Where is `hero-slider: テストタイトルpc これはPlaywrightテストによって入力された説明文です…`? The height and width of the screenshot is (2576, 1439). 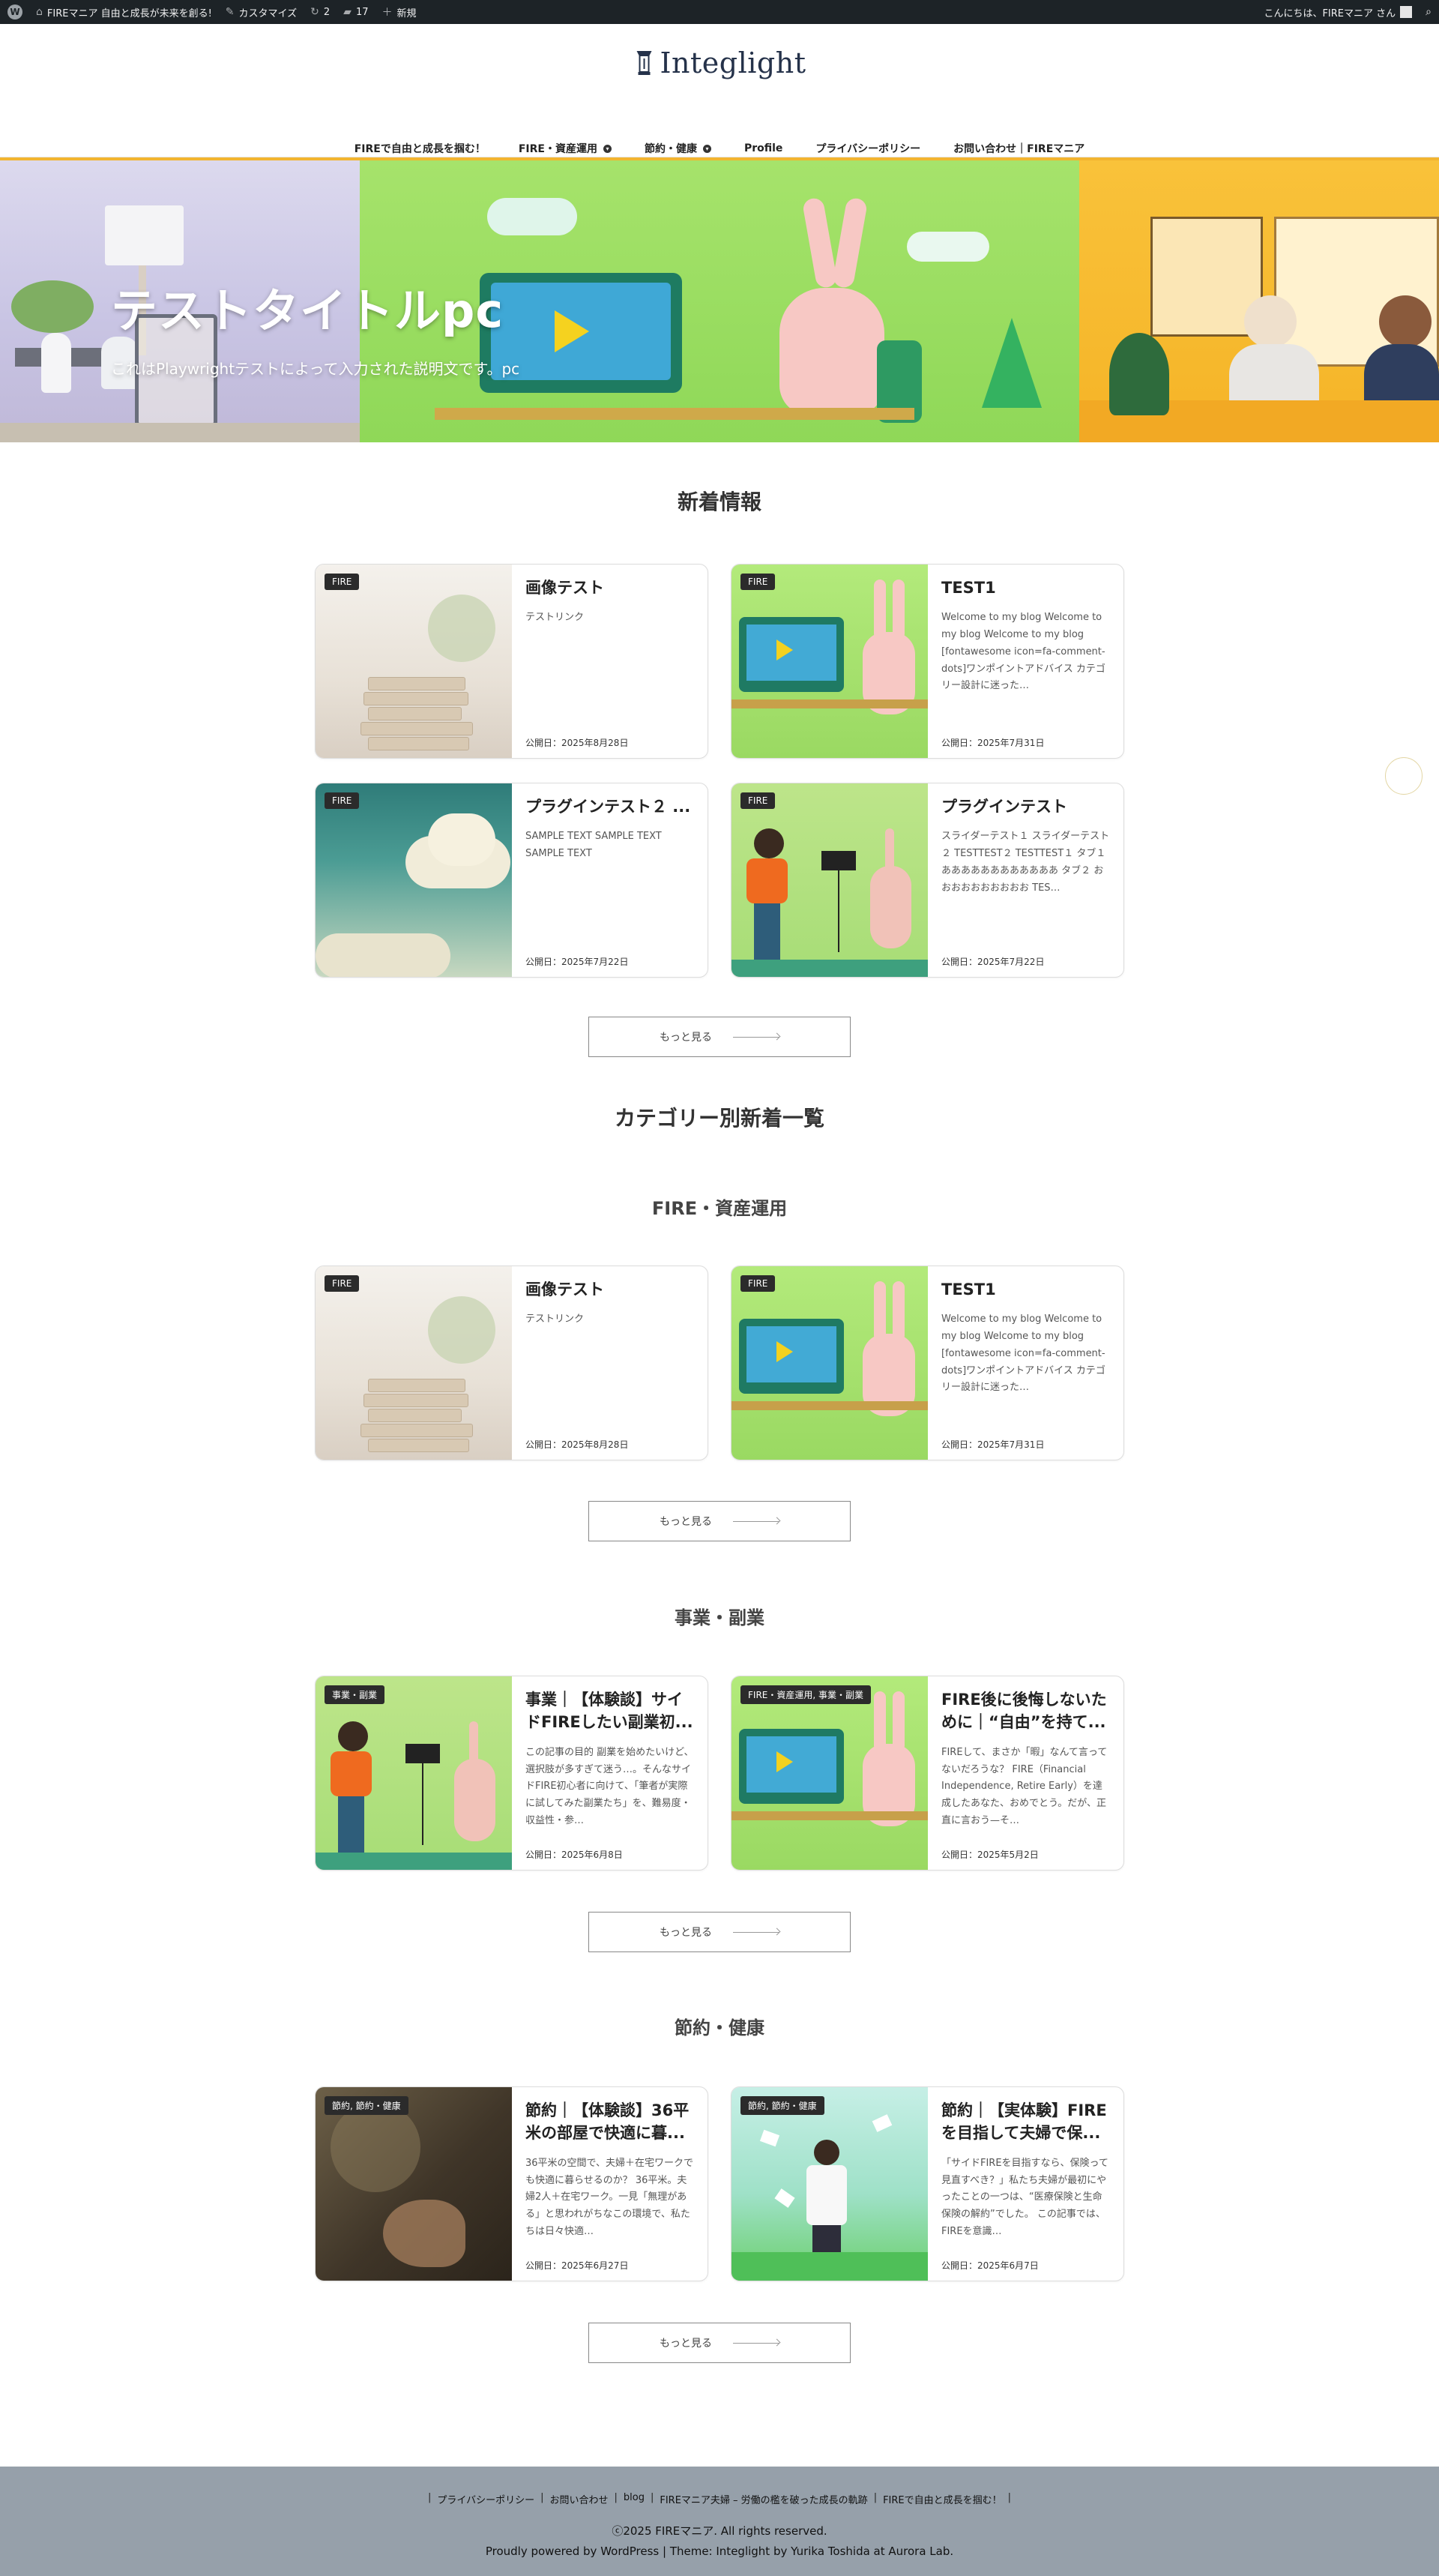 hero-slider: テストタイトルpc これはPlaywrightテストによって入力された説明文です… is located at coordinates (719, 299).